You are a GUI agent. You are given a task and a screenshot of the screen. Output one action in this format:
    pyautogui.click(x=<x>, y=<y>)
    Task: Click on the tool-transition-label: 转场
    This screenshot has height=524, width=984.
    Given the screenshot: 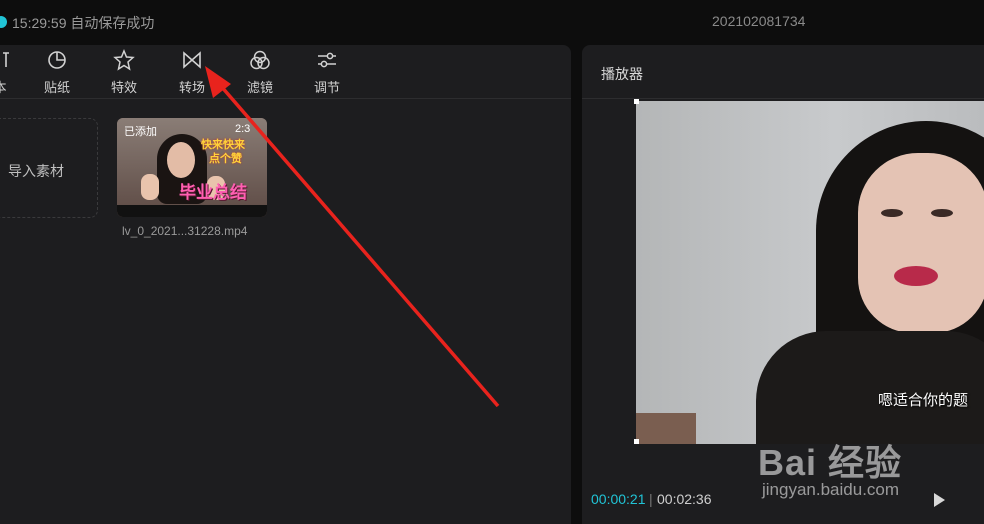 What is the action you would take?
    pyautogui.click(x=191, y=87)
    